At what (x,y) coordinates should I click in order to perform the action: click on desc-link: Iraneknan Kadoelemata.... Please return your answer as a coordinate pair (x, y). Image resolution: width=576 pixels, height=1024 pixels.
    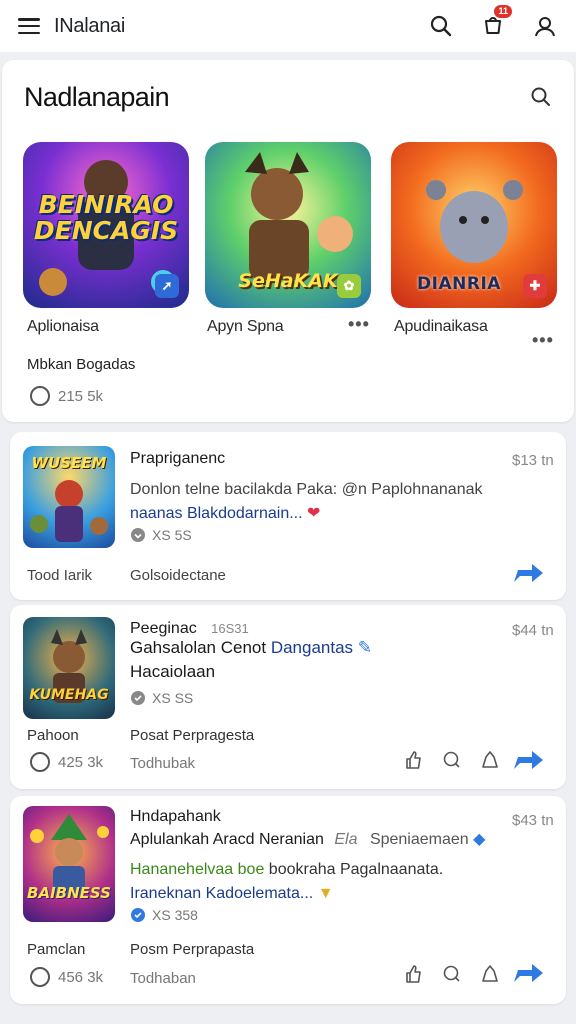
    Looking at the image, I should click on (221, 893).